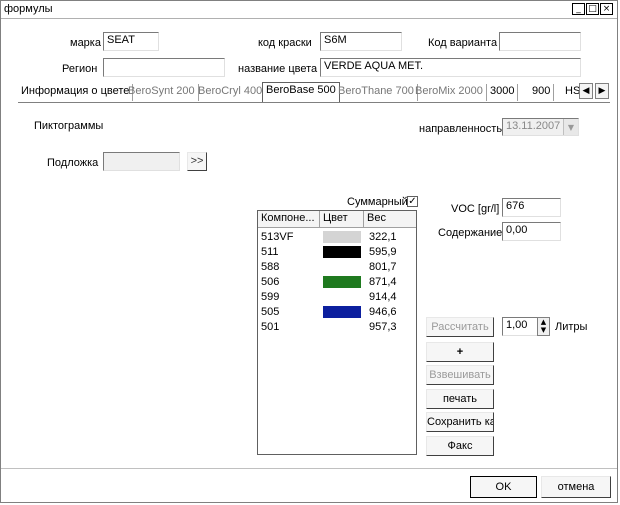 The width and height of the screenshot is (620, 505). I want to click on row-component: 511, so click(270, 252).